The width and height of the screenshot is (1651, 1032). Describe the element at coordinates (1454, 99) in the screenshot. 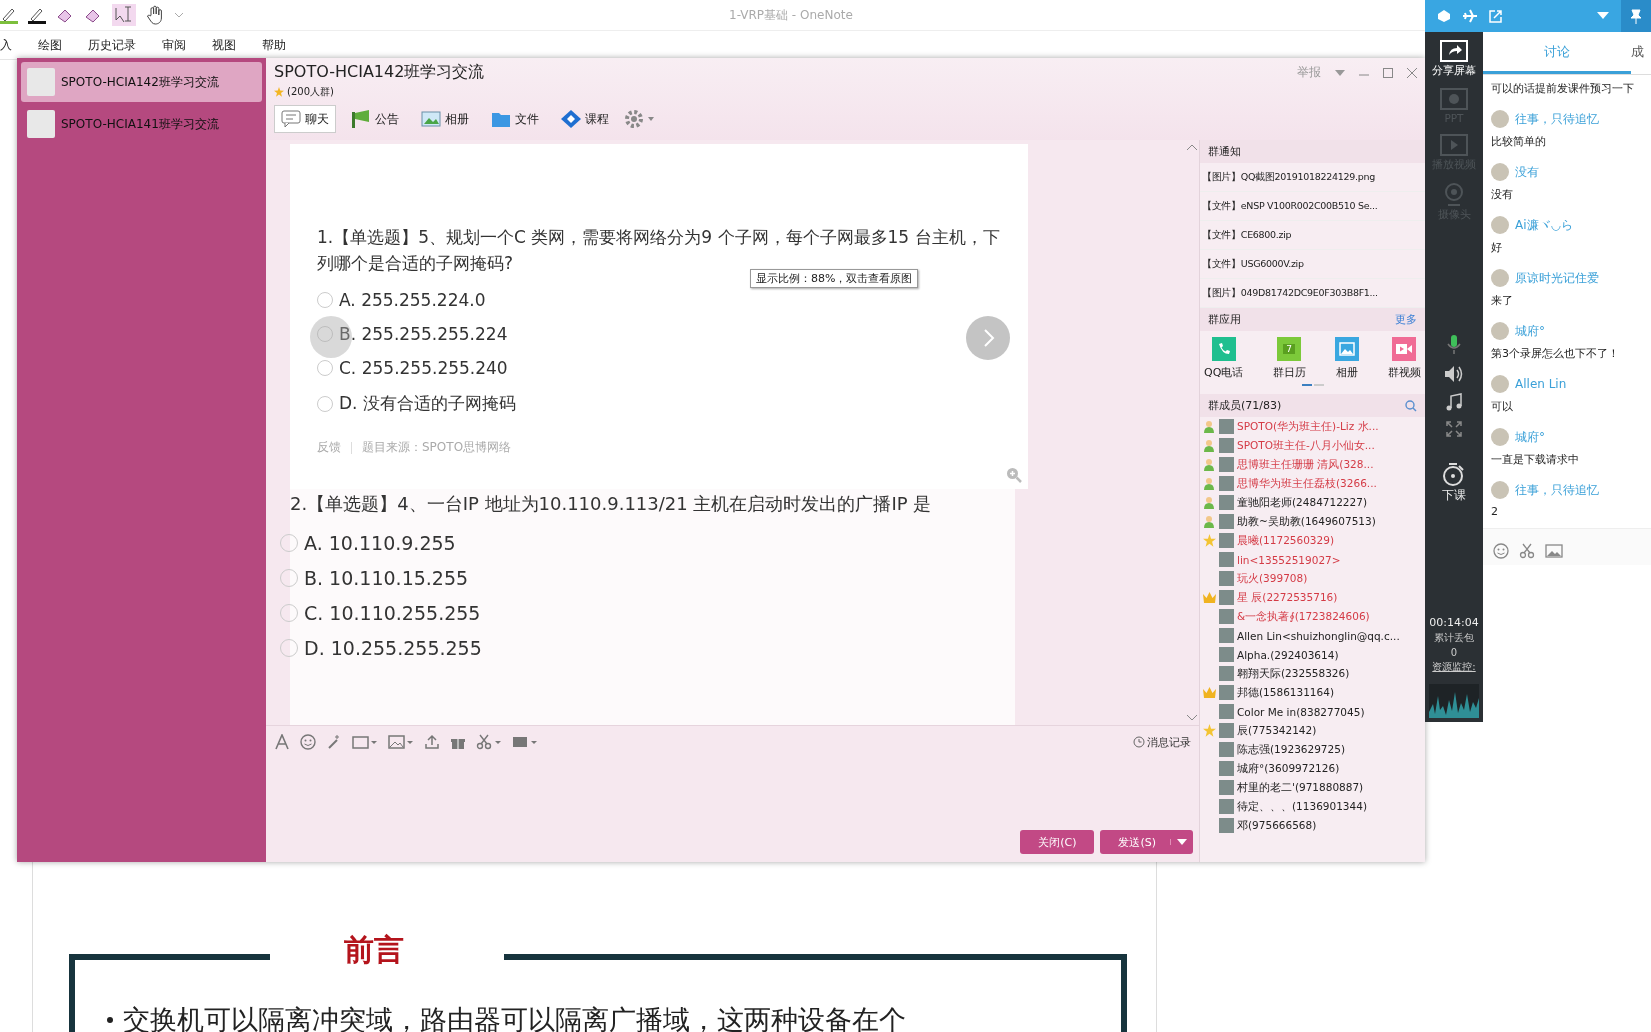

I see `presentation-icon` at that location.